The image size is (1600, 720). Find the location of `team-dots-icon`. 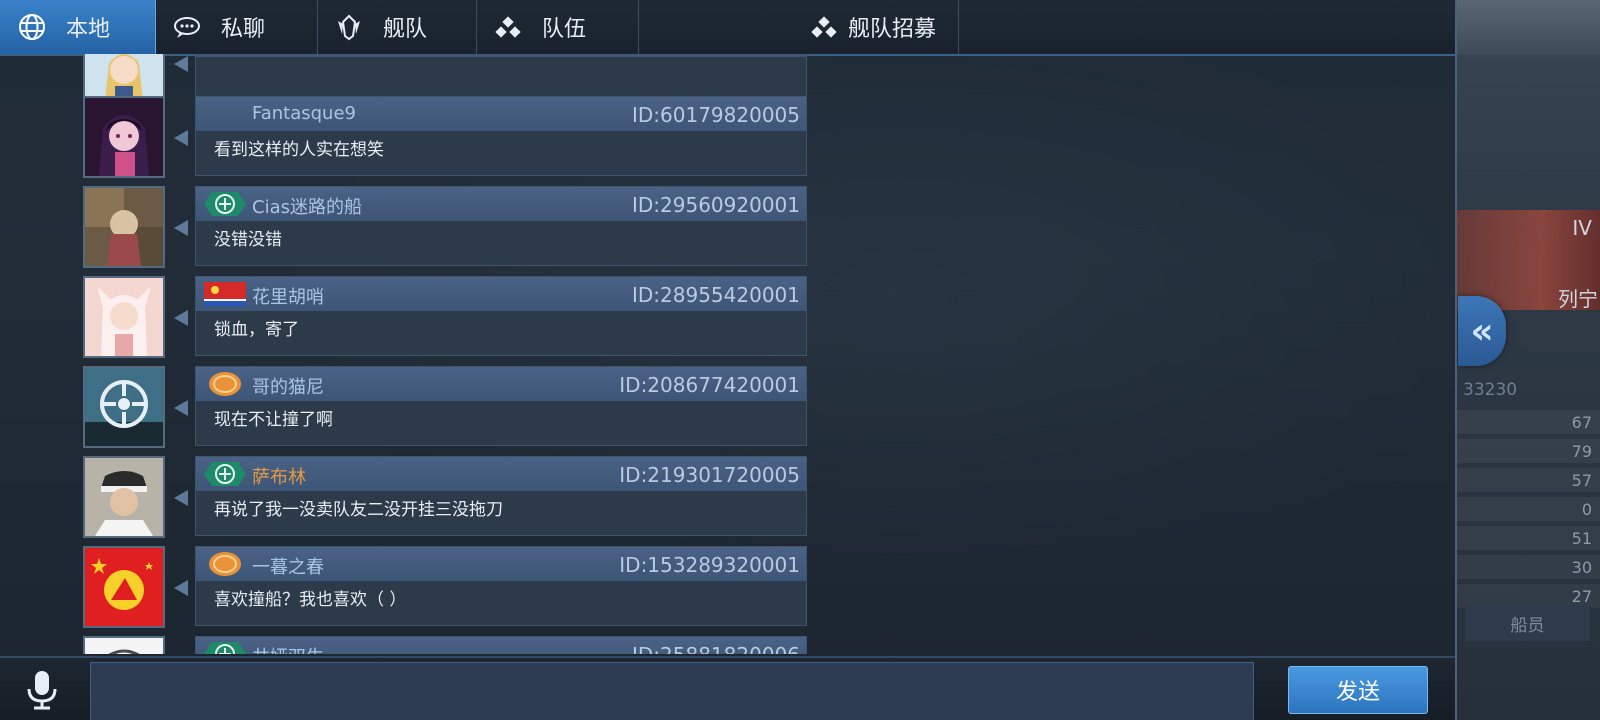

team-dots-icon is located at coordinates (508, 27).